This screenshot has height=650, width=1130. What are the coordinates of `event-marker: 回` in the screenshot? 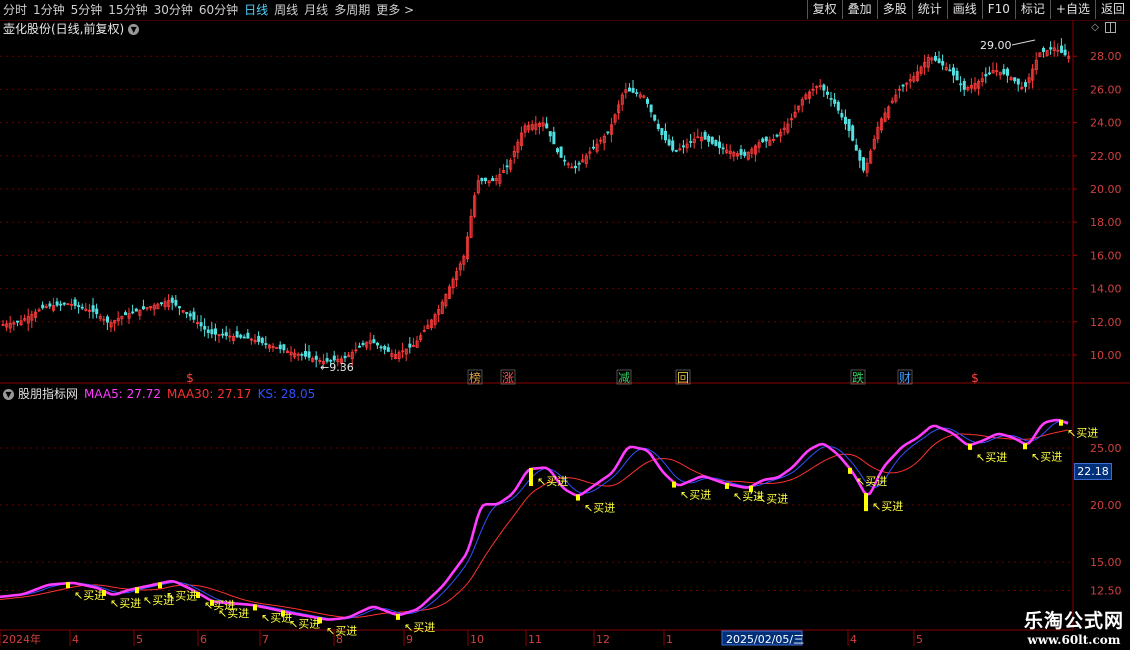 It's located at (683, 378).